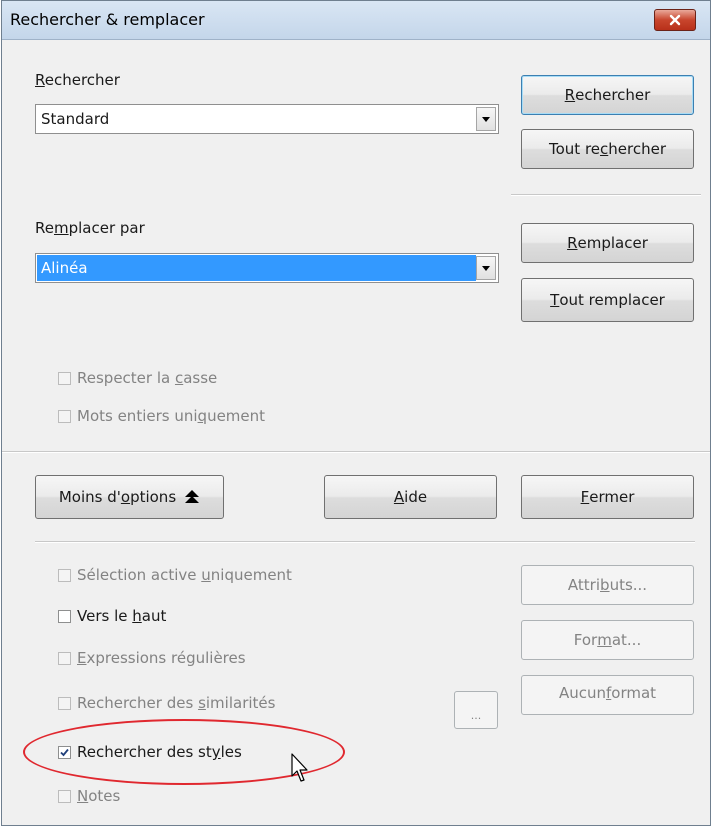 The width and height of the screenshot is (720, 836). I want to click on close-button: Fermer, so click(607, 497).